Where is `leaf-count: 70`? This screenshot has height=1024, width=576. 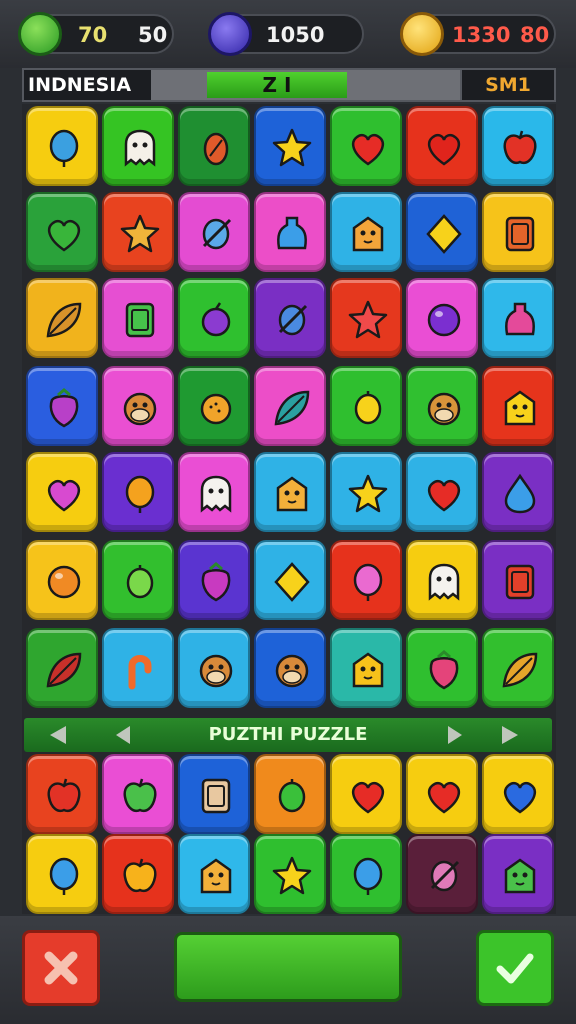
leaf-count: 70 is located at coordinates (93, 35).